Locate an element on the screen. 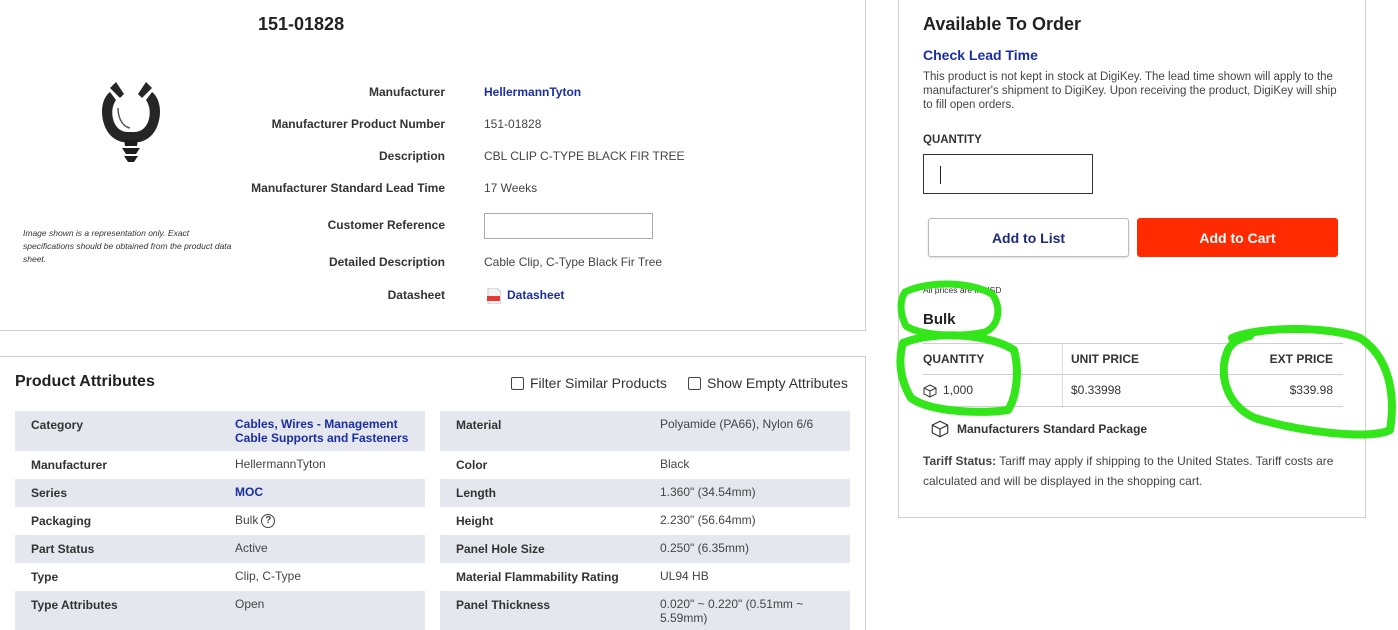 This screenshot has height=630, width=1398. datasheet-link-wrapper: Datasheet is located at coordinates (525, 296).